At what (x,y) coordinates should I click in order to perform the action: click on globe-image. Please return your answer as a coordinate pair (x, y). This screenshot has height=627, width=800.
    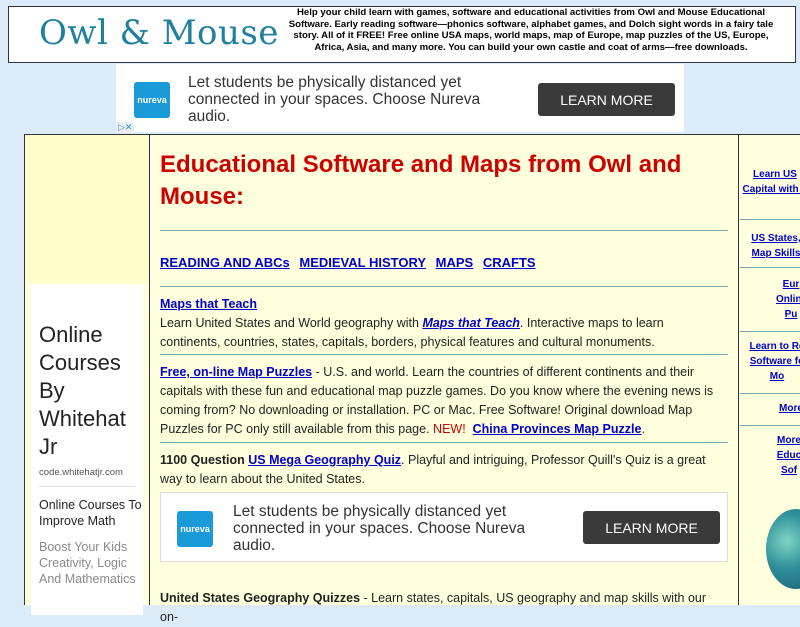
    Looking at the image, I should click on (783, 549).